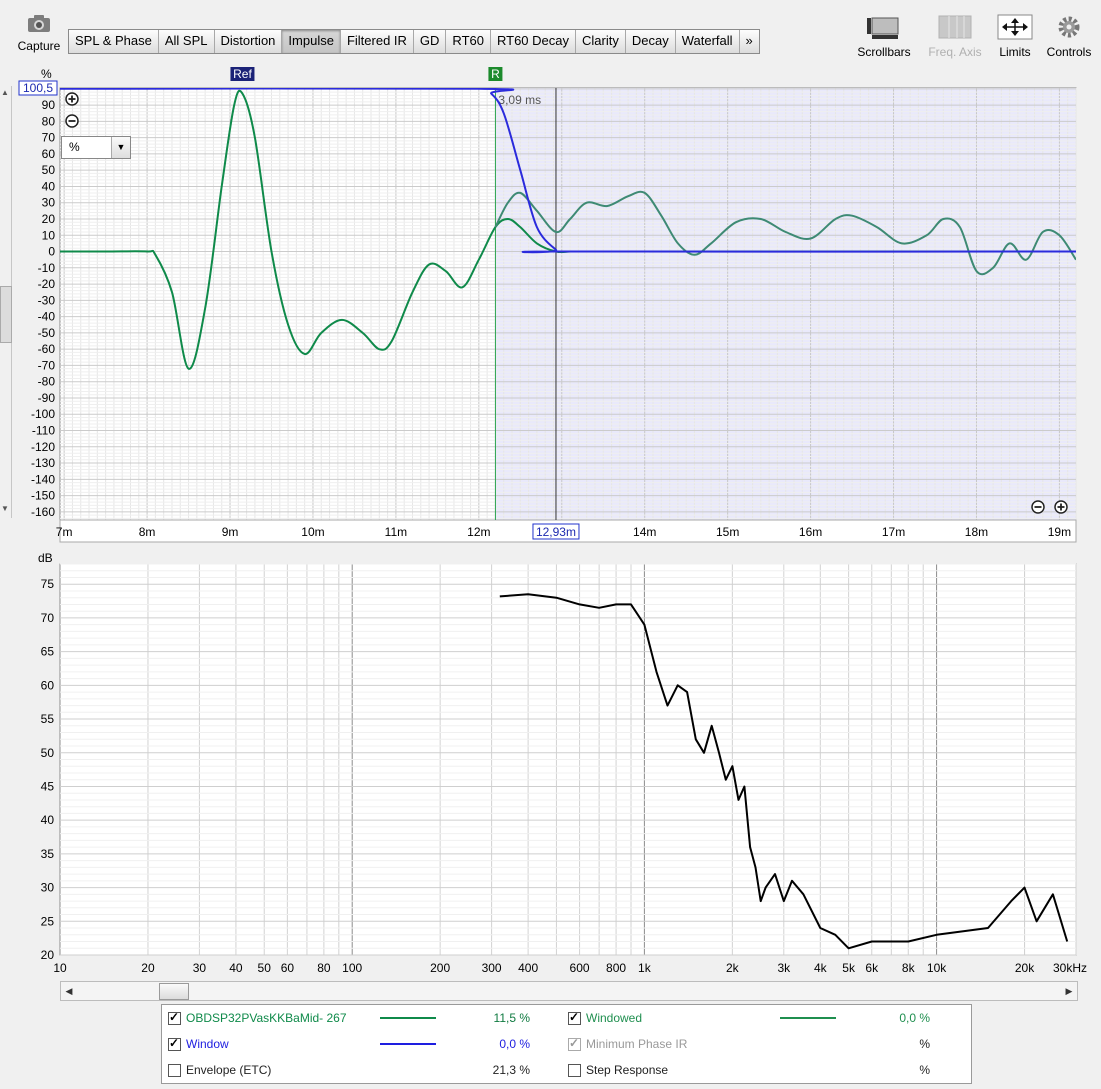 The image size is (1101, 1089). I want to click on spl-x-tick: 20, so click(148, 968).